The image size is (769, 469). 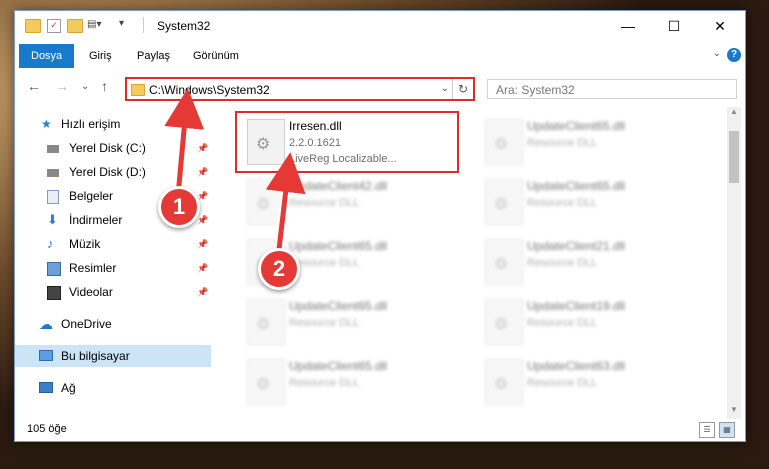 I want to click on sidebar-item-label: OneDrive, so click(x=86, y=324).